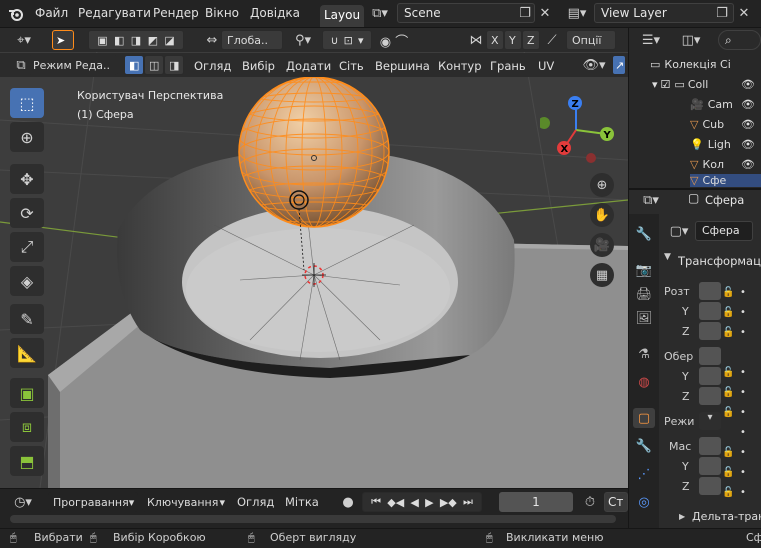  I want to click on disclosure-icon: ▾, so click(655, 84).